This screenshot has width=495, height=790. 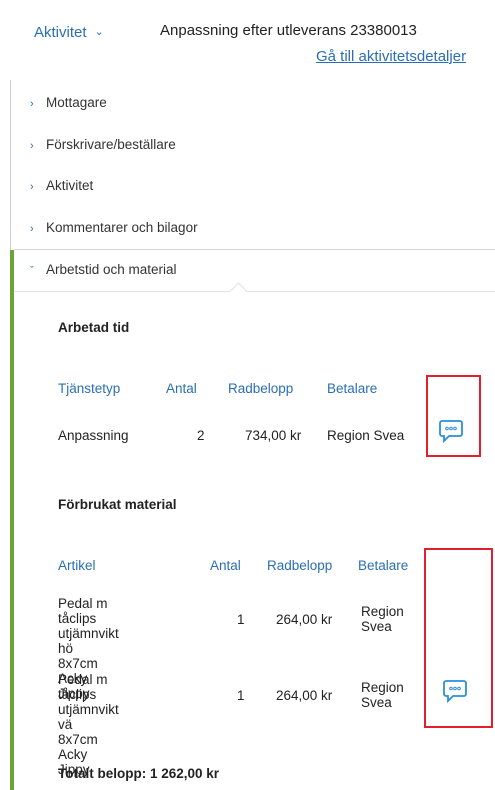 What do you see at coordinates (391, 56) in the screenshot?
I see `activity-details-link: Gå till aktivitetsdetaljer` at bounding box center [391, 56].